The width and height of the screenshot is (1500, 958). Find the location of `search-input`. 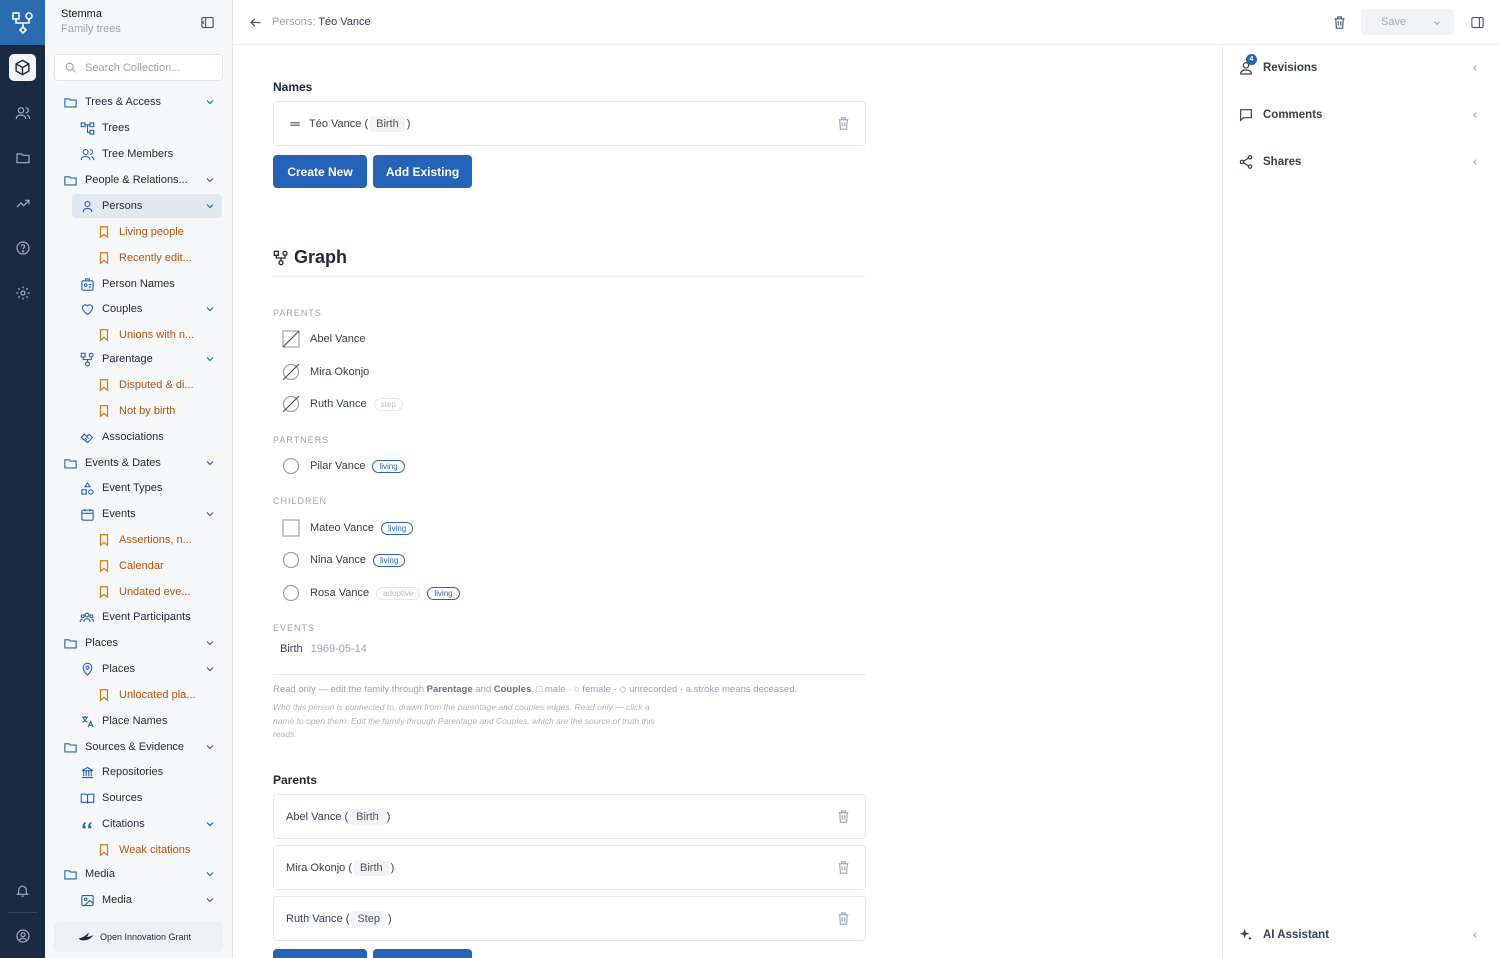

search-input is located at coordinates (150, 67).